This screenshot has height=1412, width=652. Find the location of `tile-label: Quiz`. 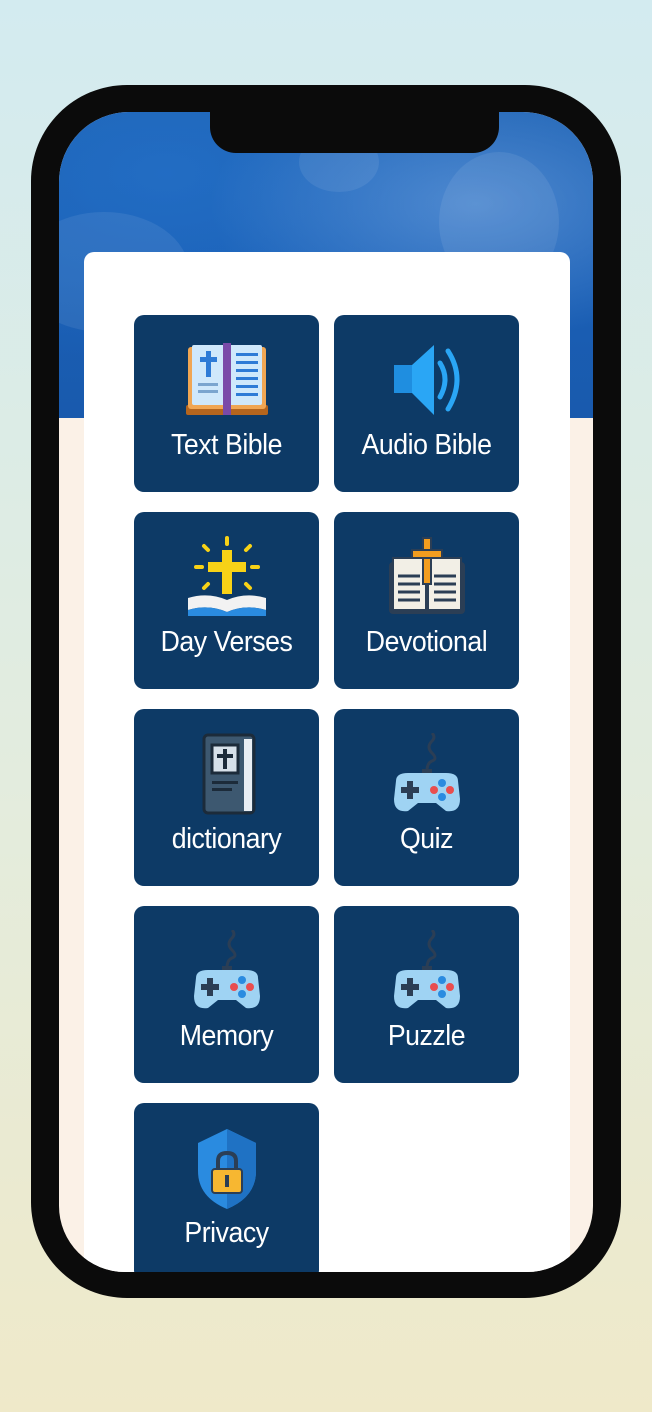

tile-label: Quiz is located at coordinates (426, 839).